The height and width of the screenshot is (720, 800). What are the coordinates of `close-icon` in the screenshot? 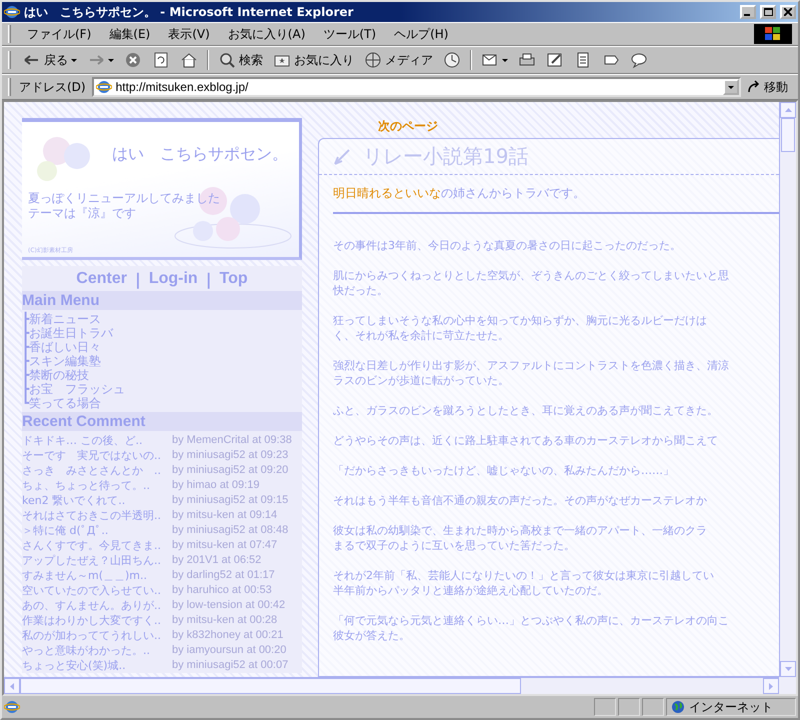 It's located at (788, 12).